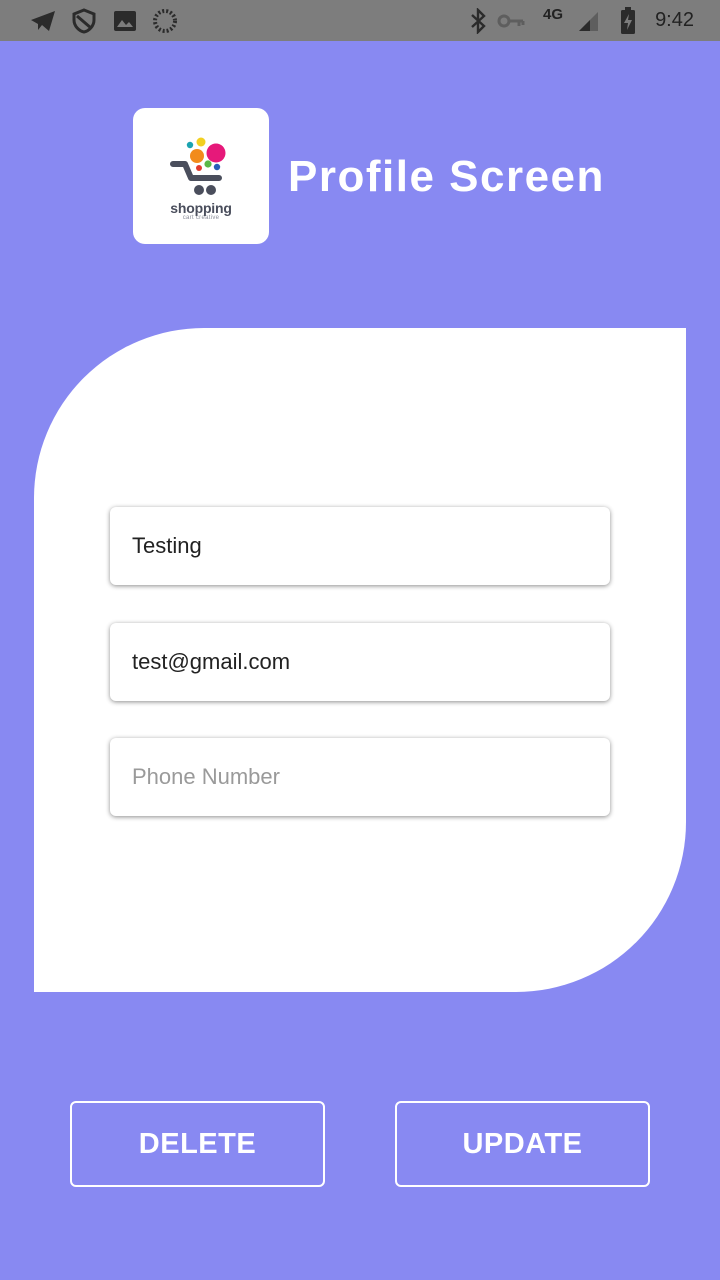 The image size is (720, 1280). I want to click on app-logo: shopping cart creative, so click(201, 176).